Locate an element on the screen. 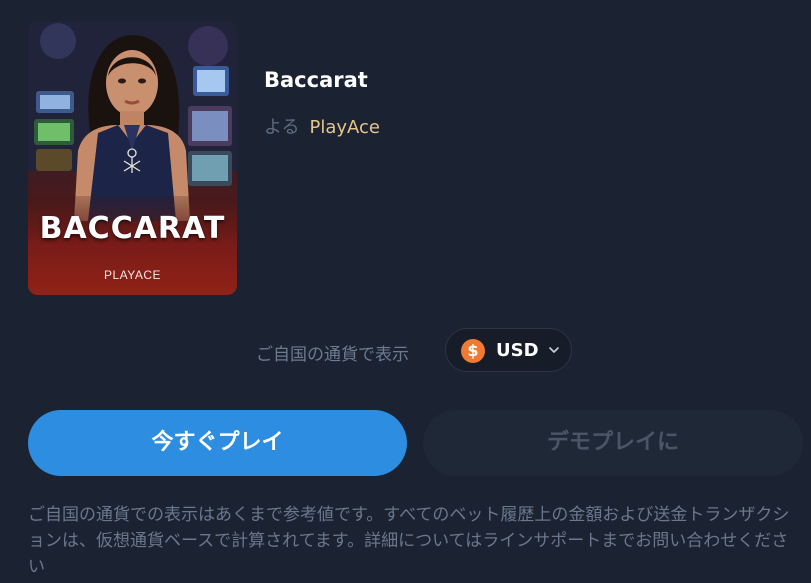 Image resolution: width=811 pixels, height=583 pixels. usd-coin-icon: $ is located at coordinates (473, 351).